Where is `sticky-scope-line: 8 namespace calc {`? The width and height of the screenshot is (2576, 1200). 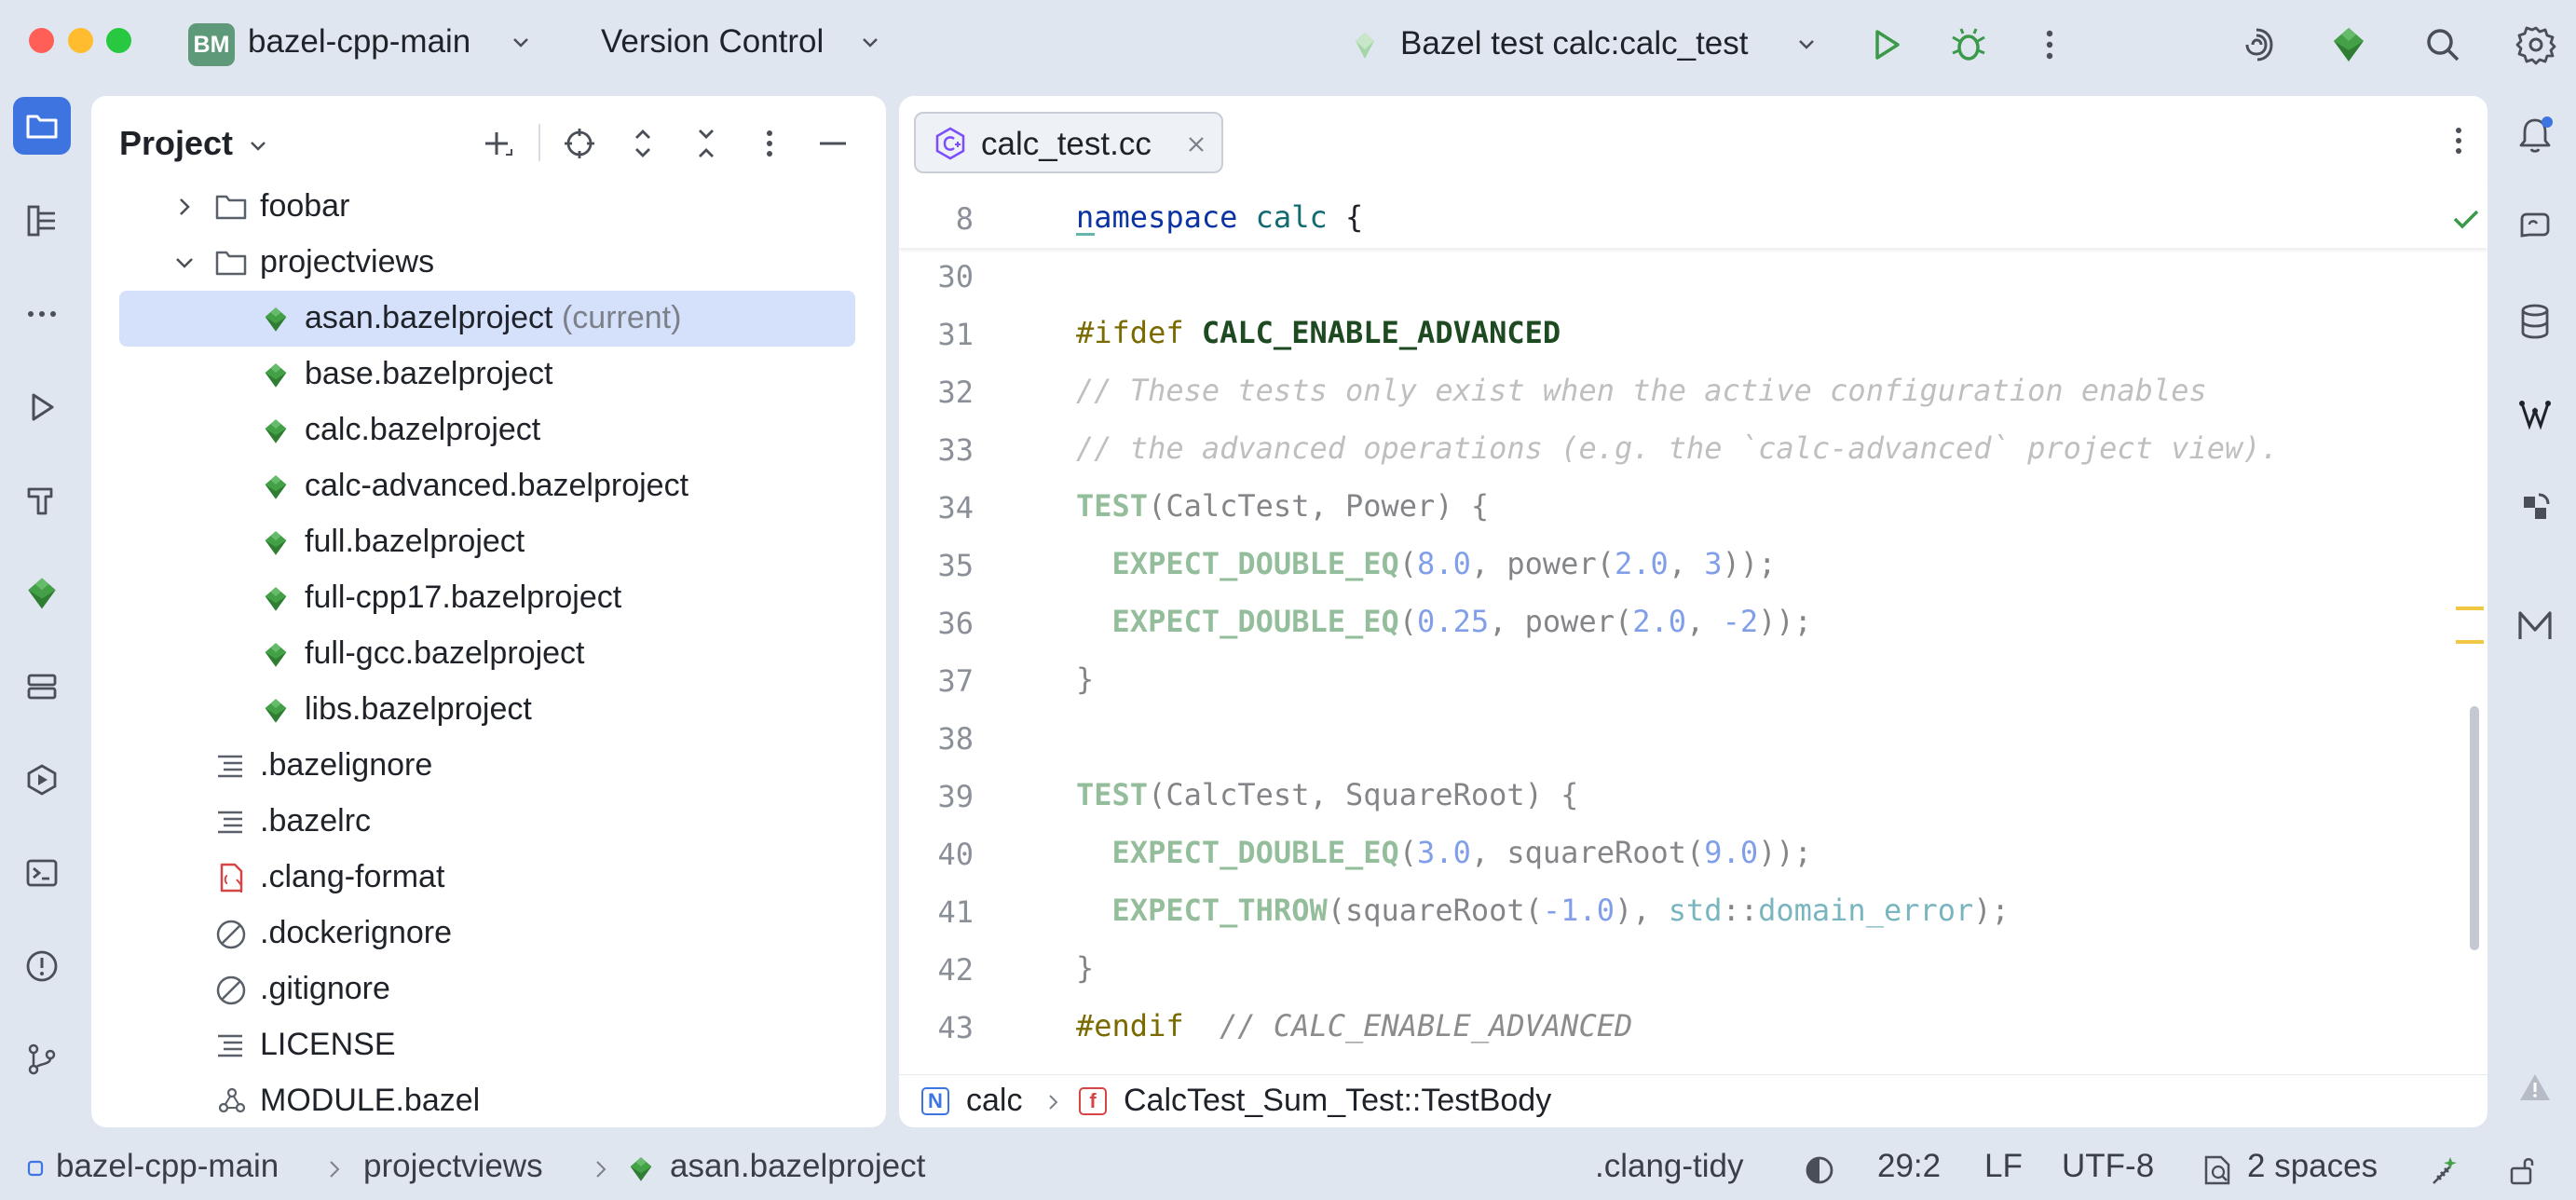 sticky-scope-line: 8 namespace calc { is located at coordinates (1693, 217).